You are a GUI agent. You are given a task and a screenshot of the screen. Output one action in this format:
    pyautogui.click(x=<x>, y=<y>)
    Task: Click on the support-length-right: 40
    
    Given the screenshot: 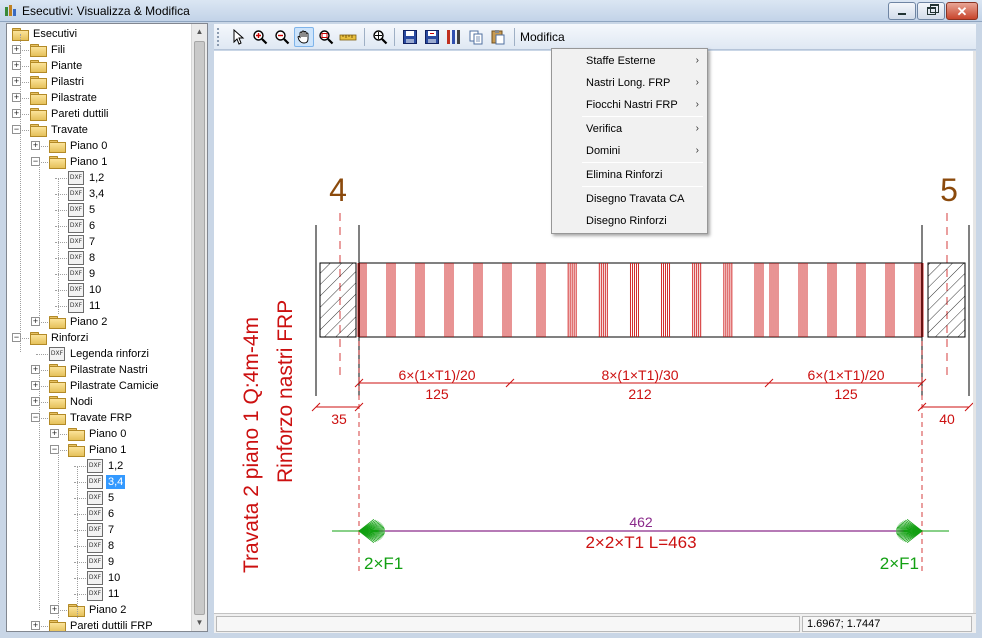 What is the action you would take?
    pyautogui.click(x=947, y=419)
    